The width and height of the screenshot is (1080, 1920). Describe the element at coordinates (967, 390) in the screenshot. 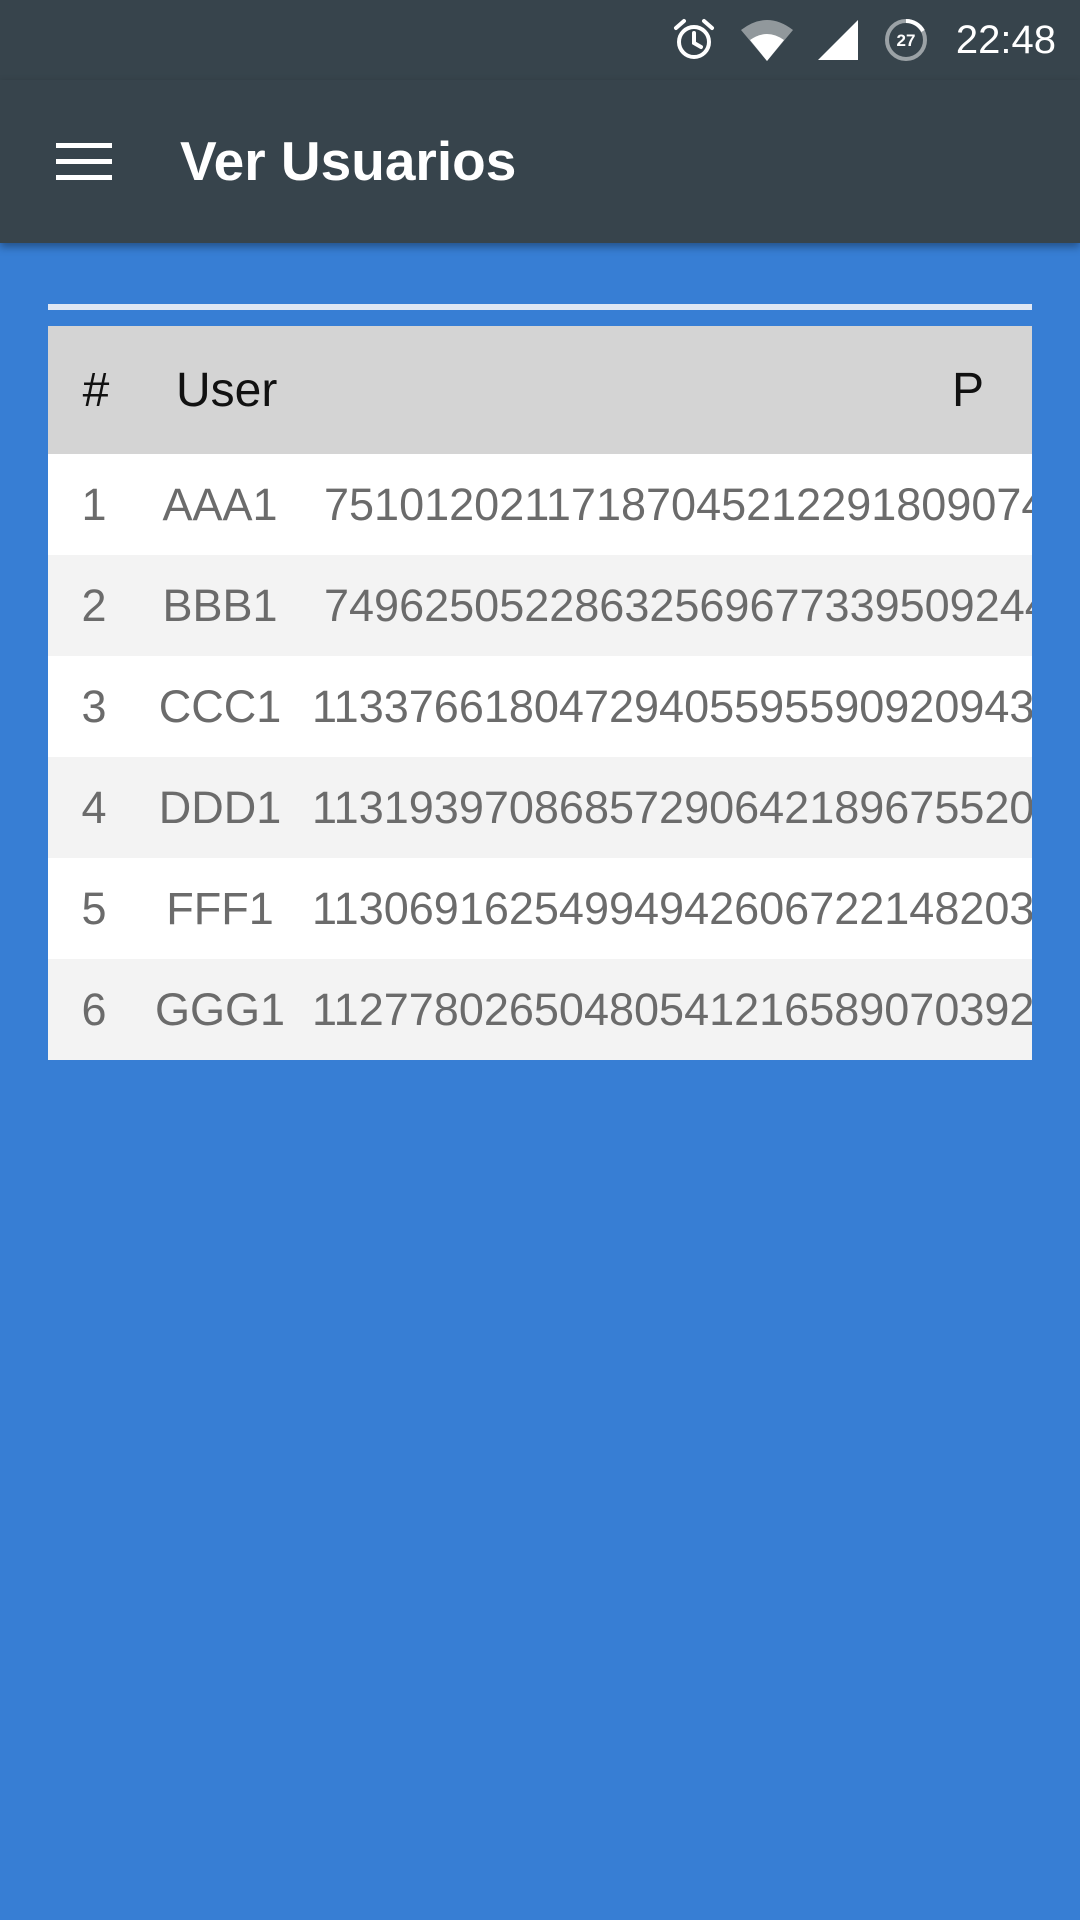

I see `column-header-password: P` at that location.